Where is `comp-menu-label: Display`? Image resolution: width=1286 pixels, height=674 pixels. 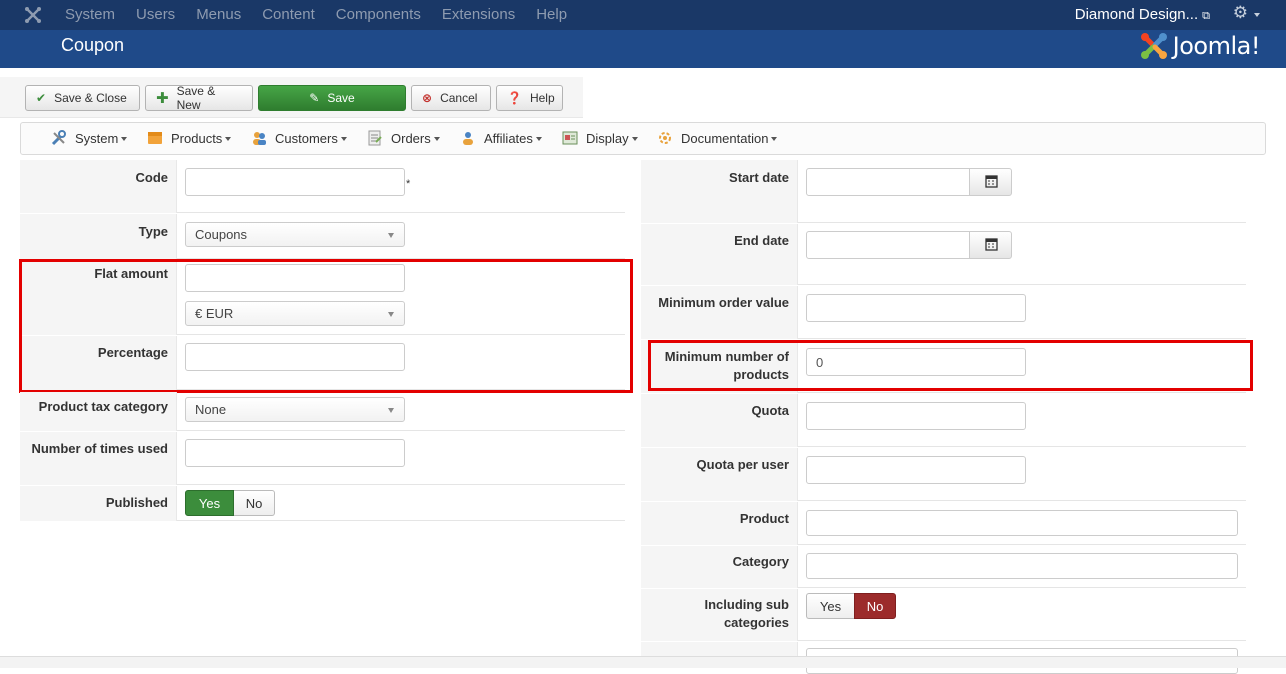
comp-menu-label: Display is located at coordinates (607, 138).